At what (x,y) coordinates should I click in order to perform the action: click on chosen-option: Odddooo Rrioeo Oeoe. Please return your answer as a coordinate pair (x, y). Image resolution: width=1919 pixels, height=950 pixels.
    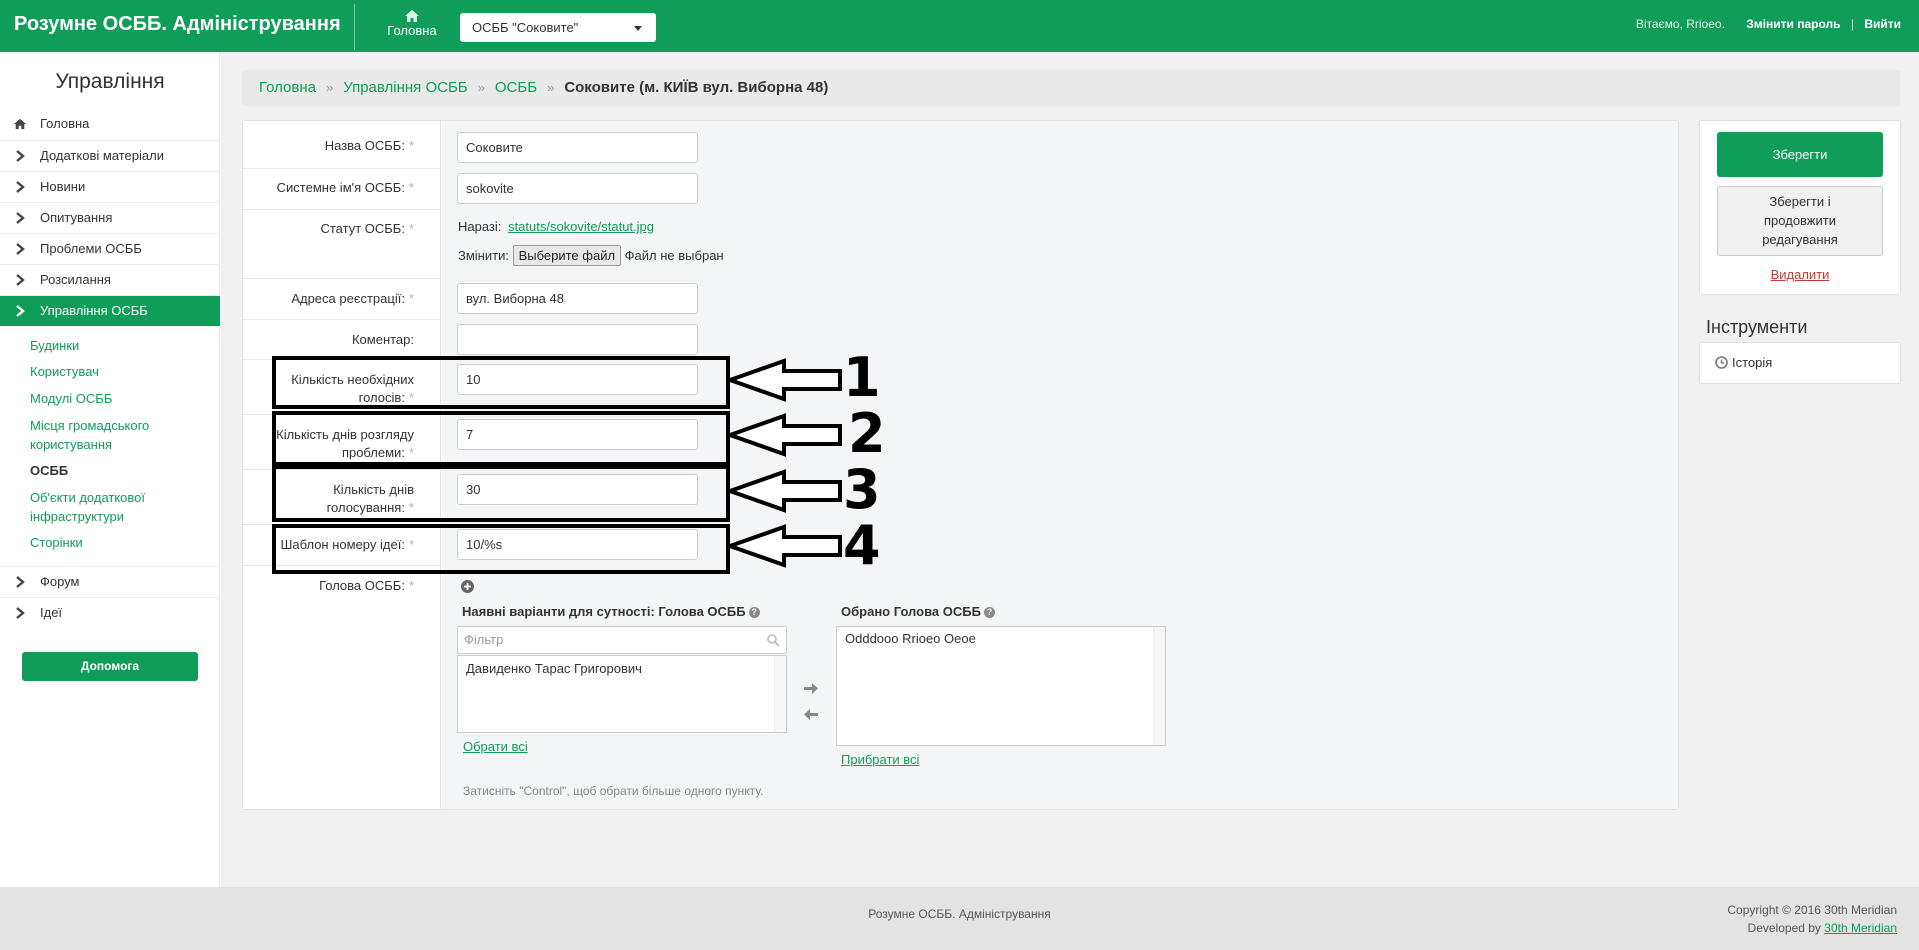
    Looking at the image, I should click on (910, 638).